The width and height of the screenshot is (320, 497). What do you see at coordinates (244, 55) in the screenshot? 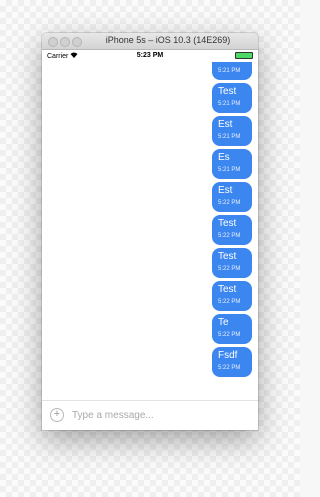
I see `battery-icon` at bounding box center [244, 55].